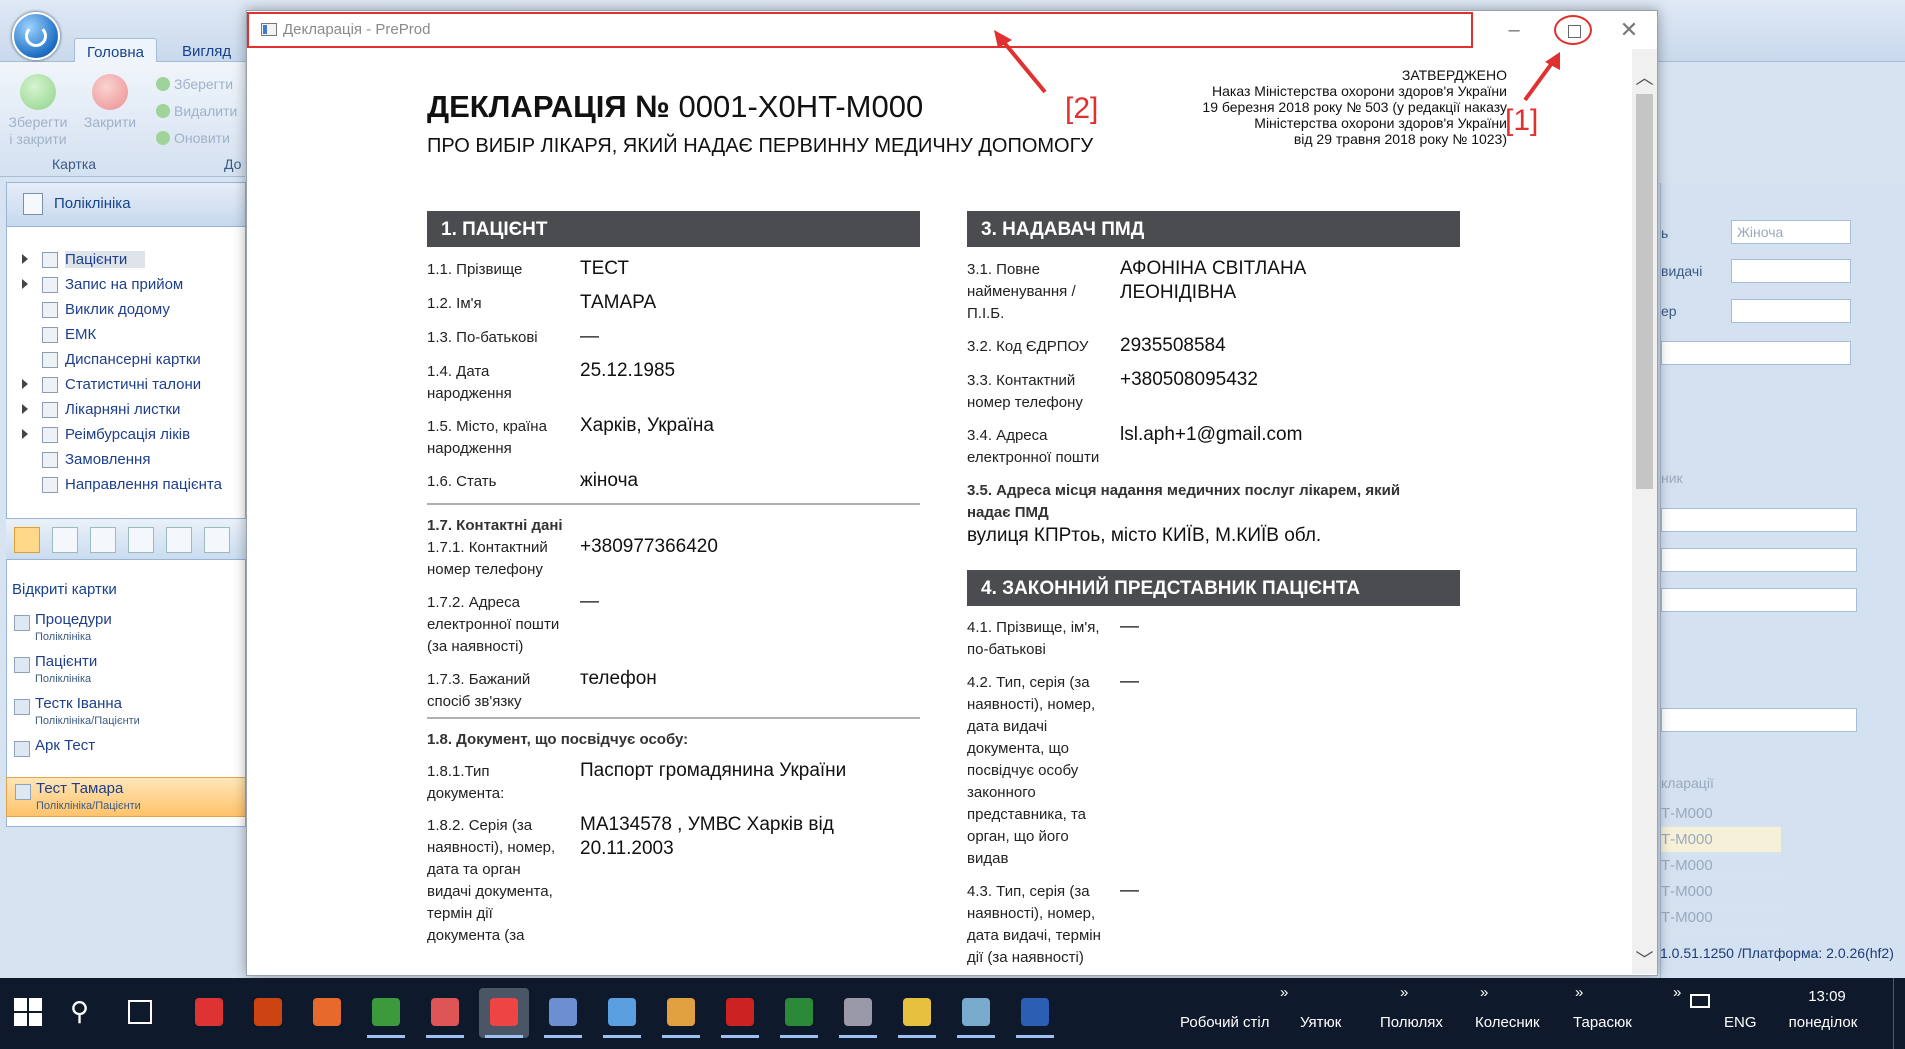  Describe the element at coordinates (126, 755) in the screenshot. I see `open-card-item: Арк Тест` at that location.